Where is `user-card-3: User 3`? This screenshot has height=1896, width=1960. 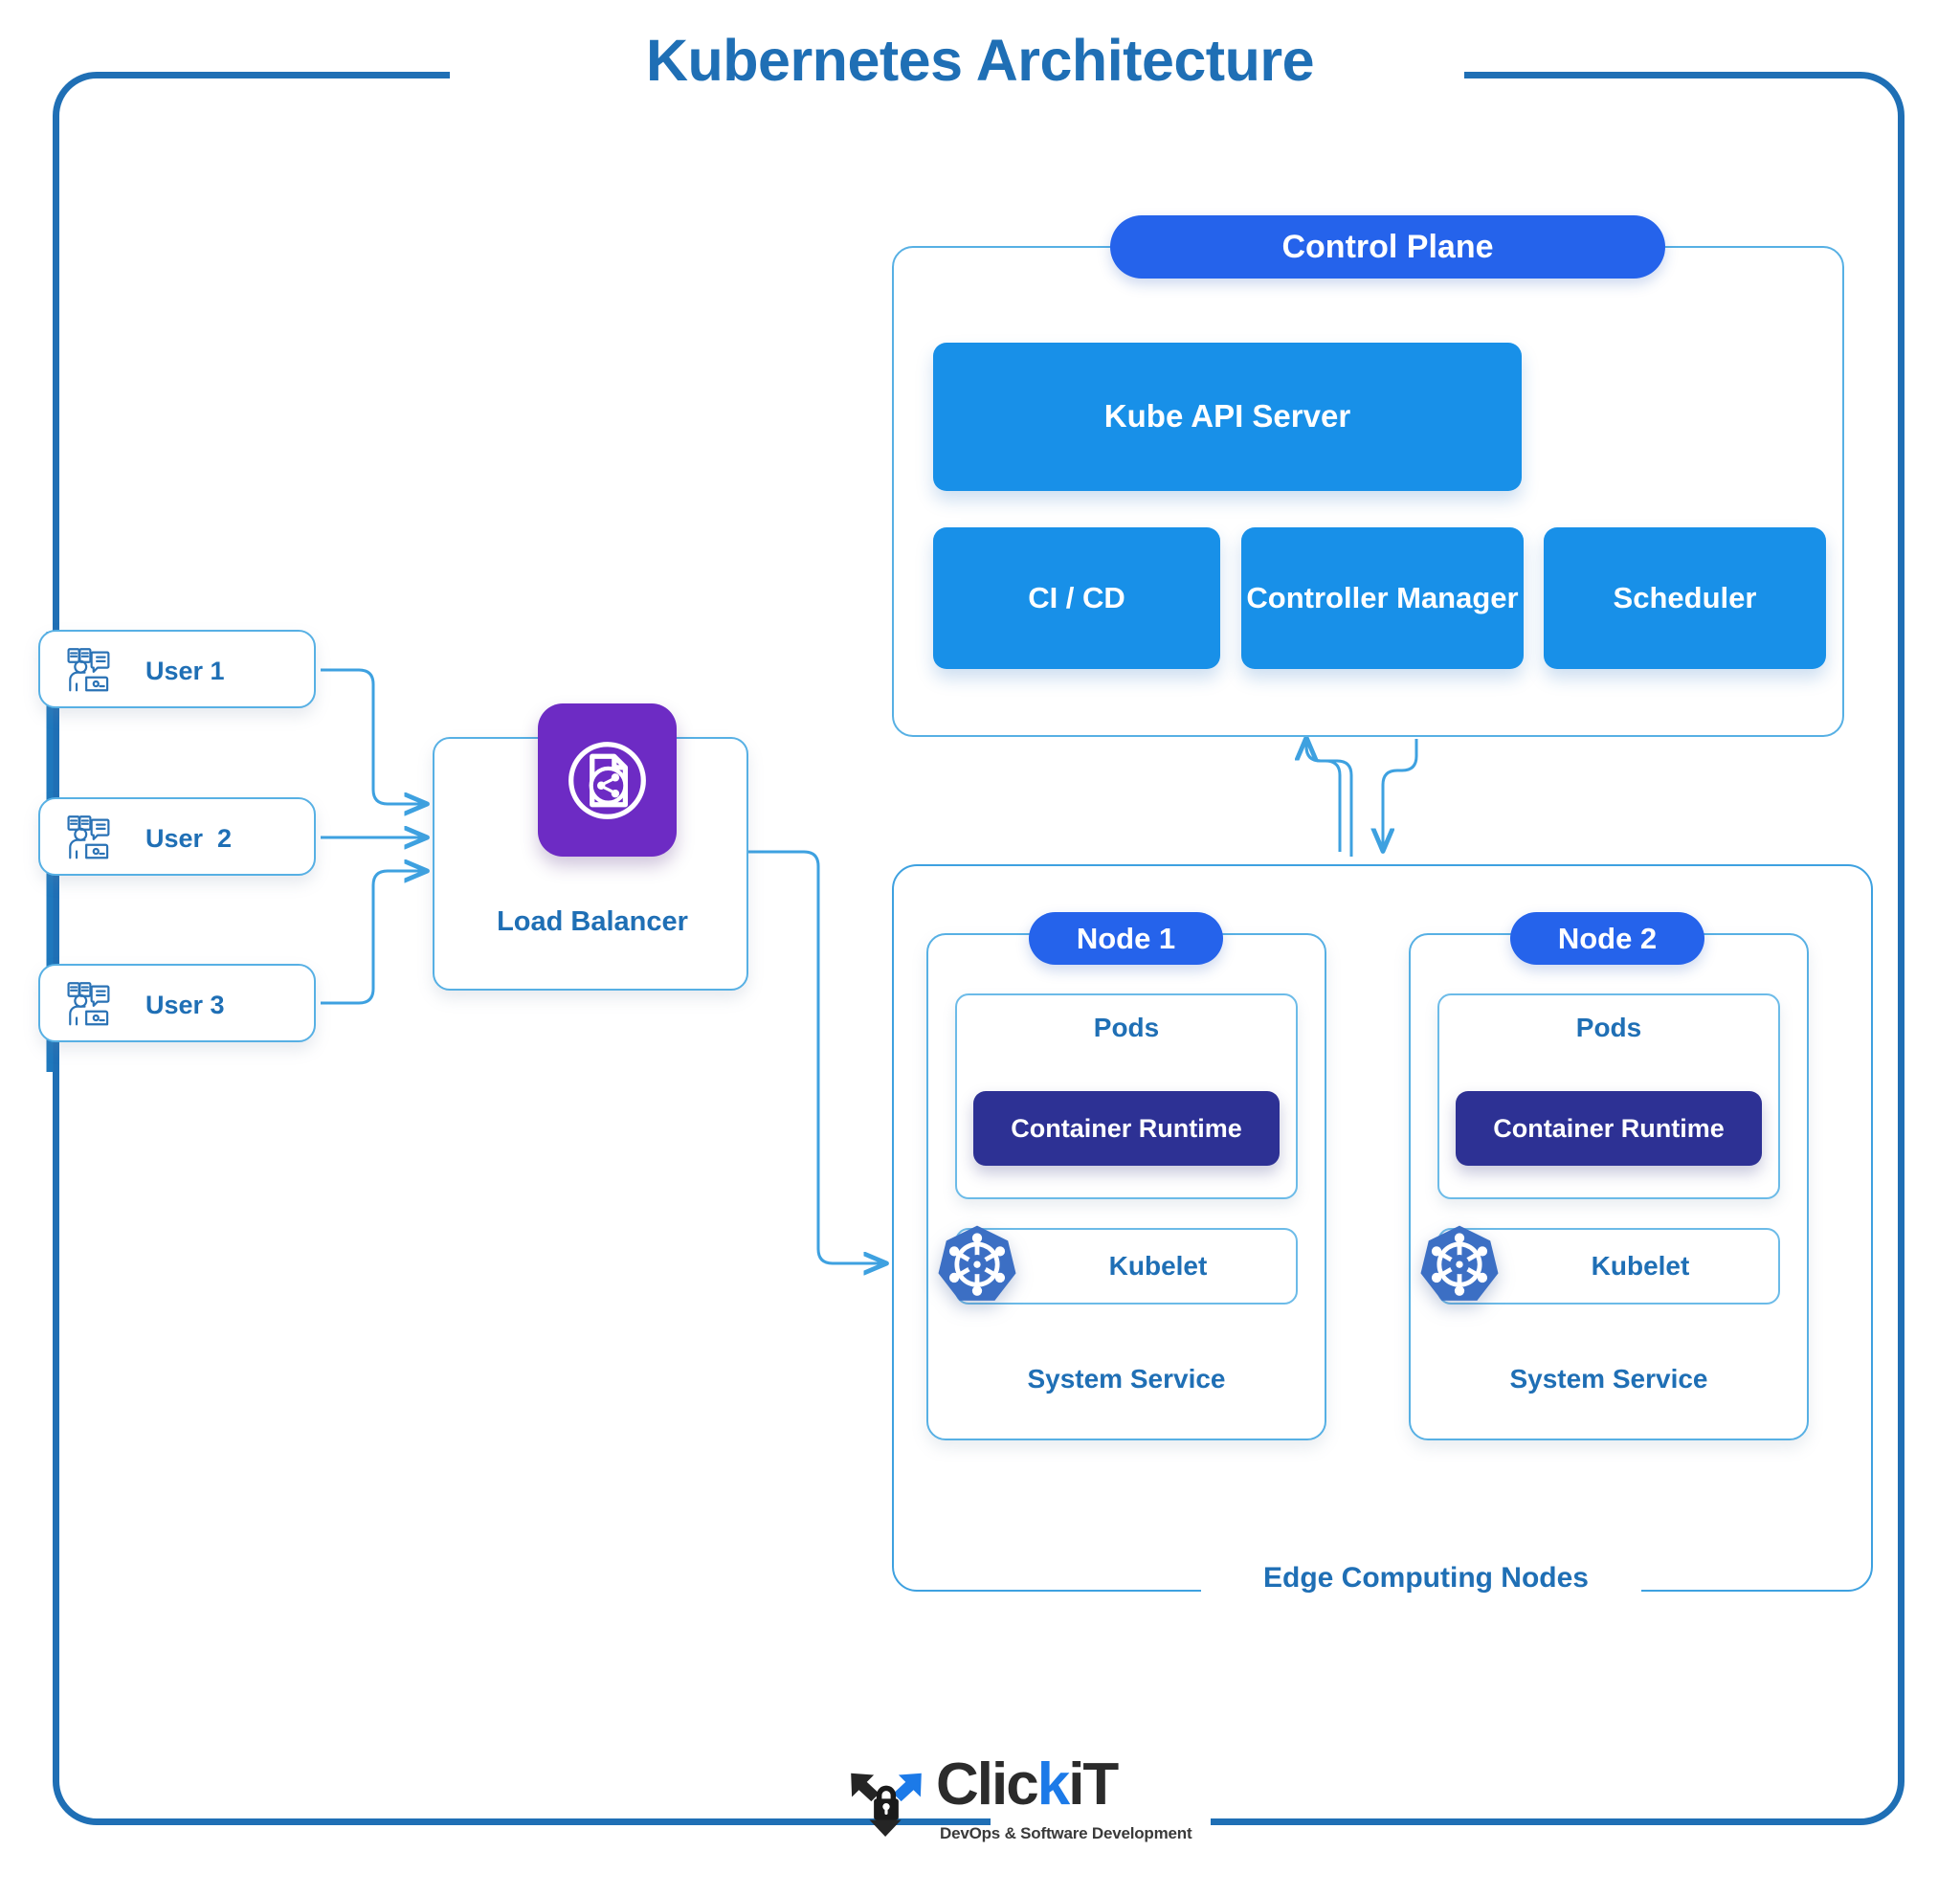
user-card-3: User 3 is located at coordinates (177, 1003).